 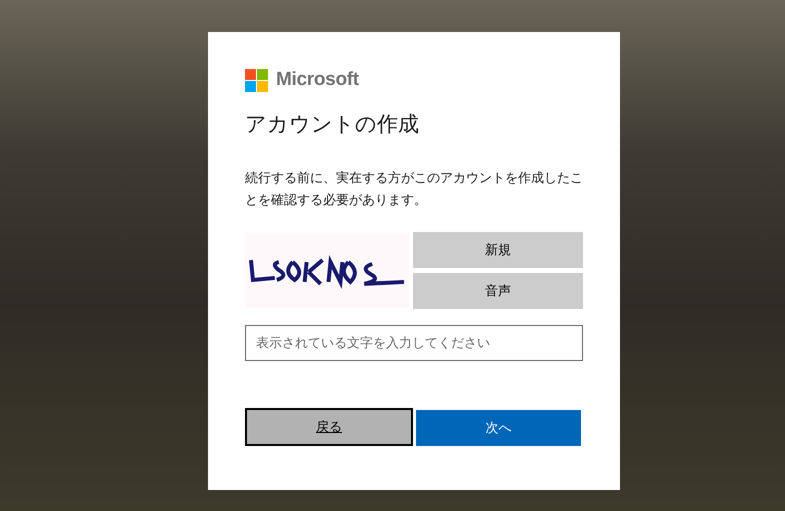 I want to click on message-text: 続行する前に、実在する方がこのアカウントを作成したことを確認する必要があります。, so click(x=414, y=190).